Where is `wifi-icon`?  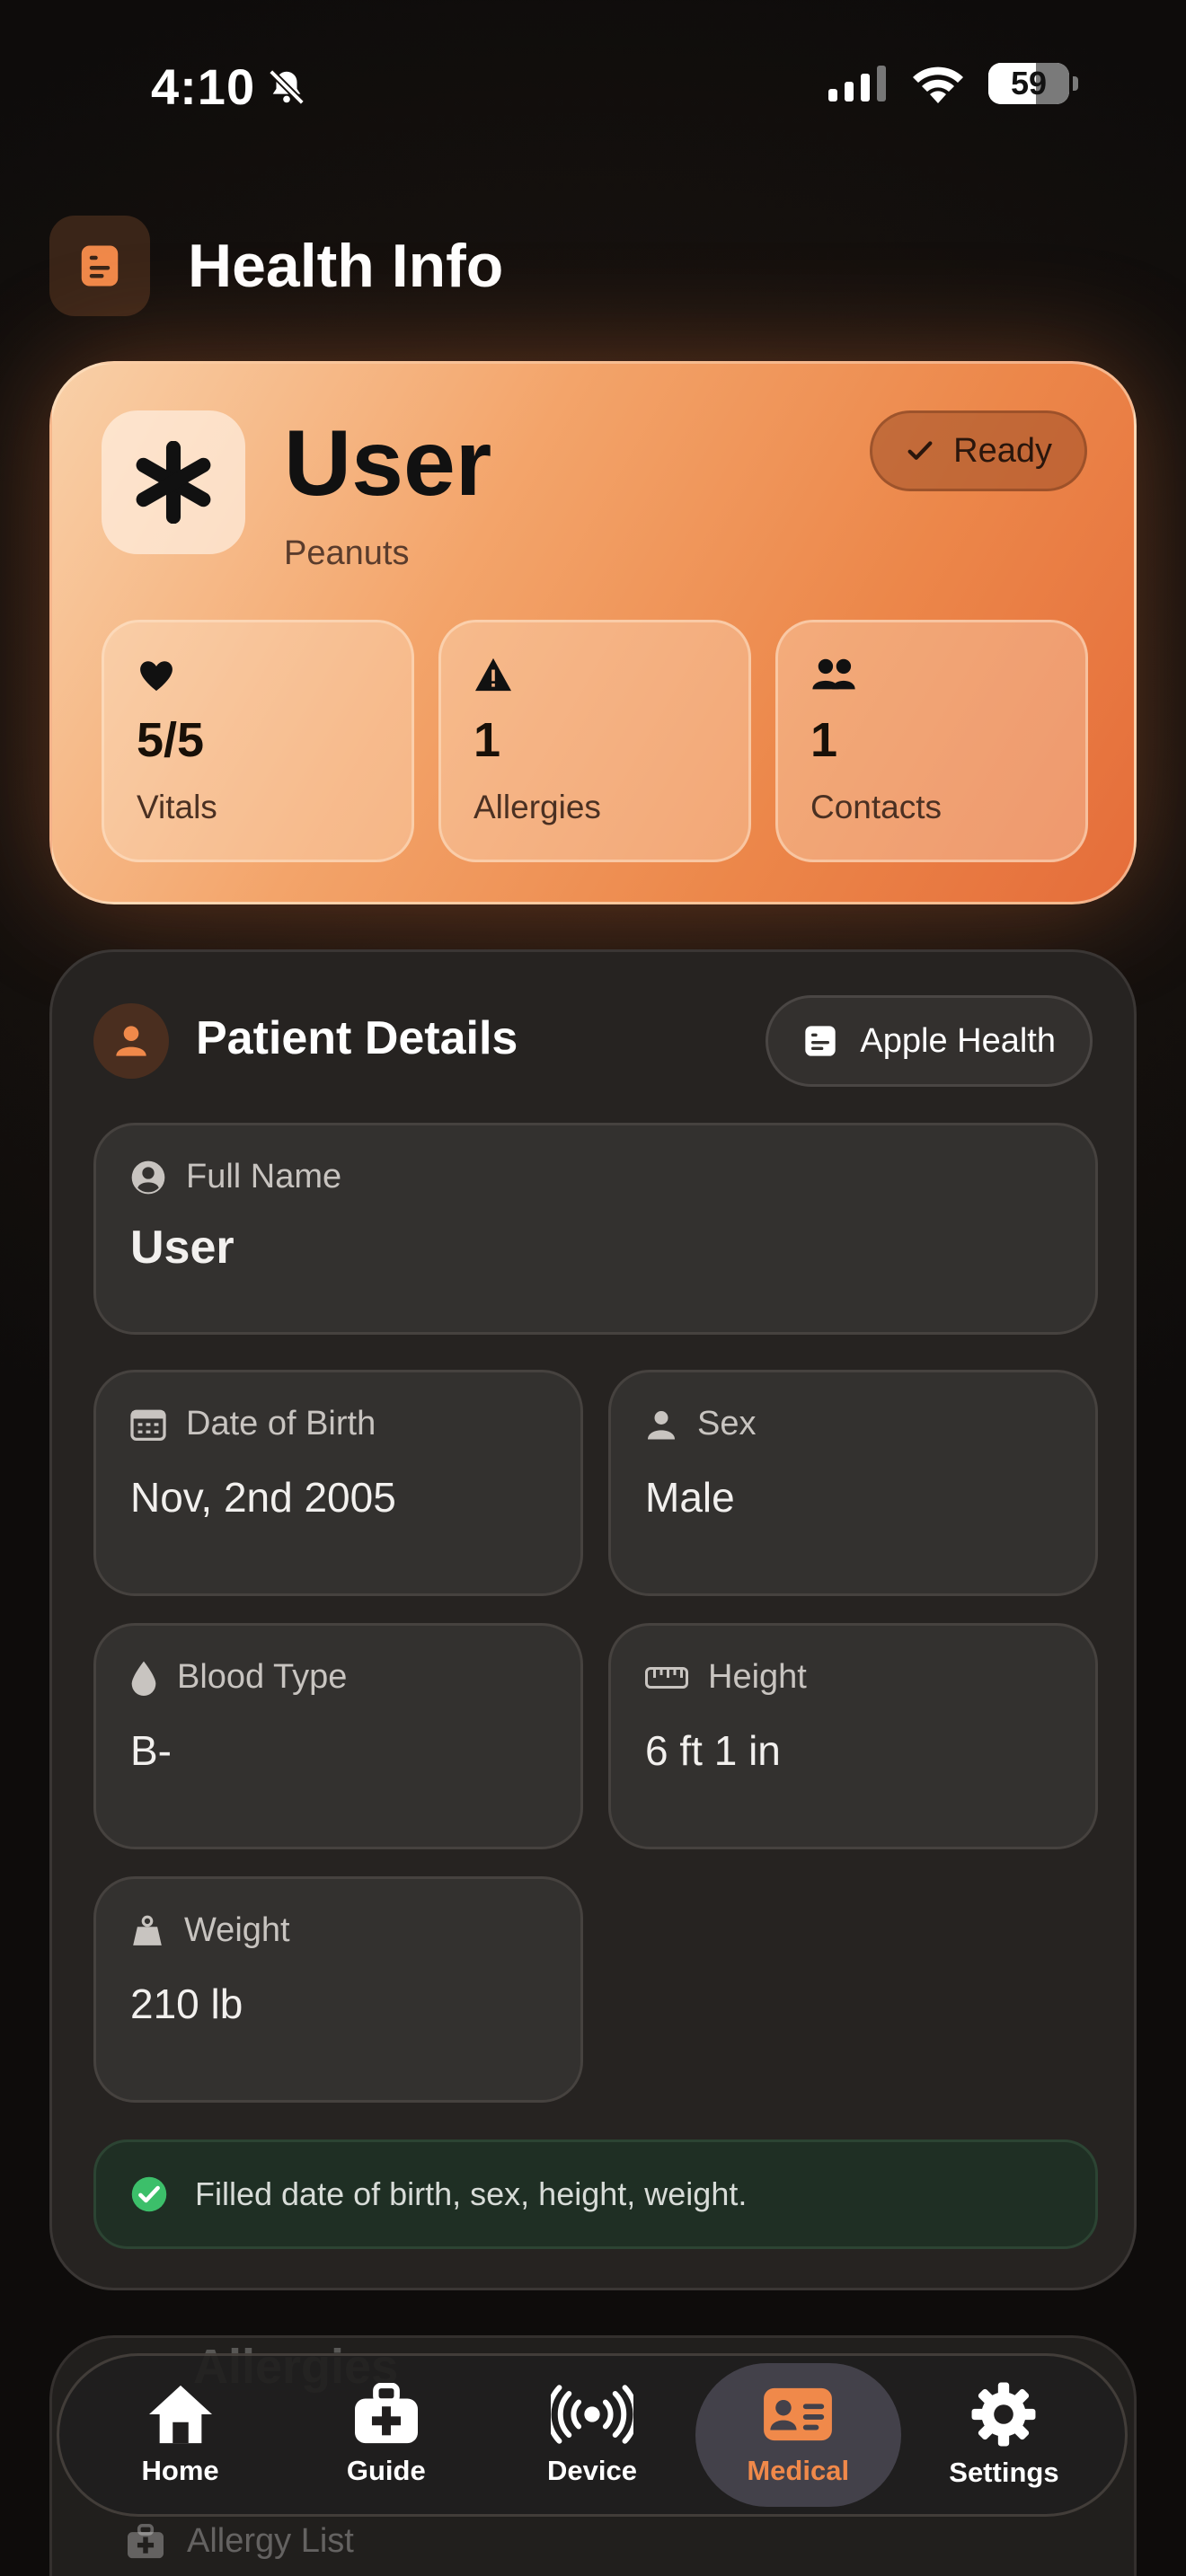
wifi-icon is located at coordinates (938, 83).